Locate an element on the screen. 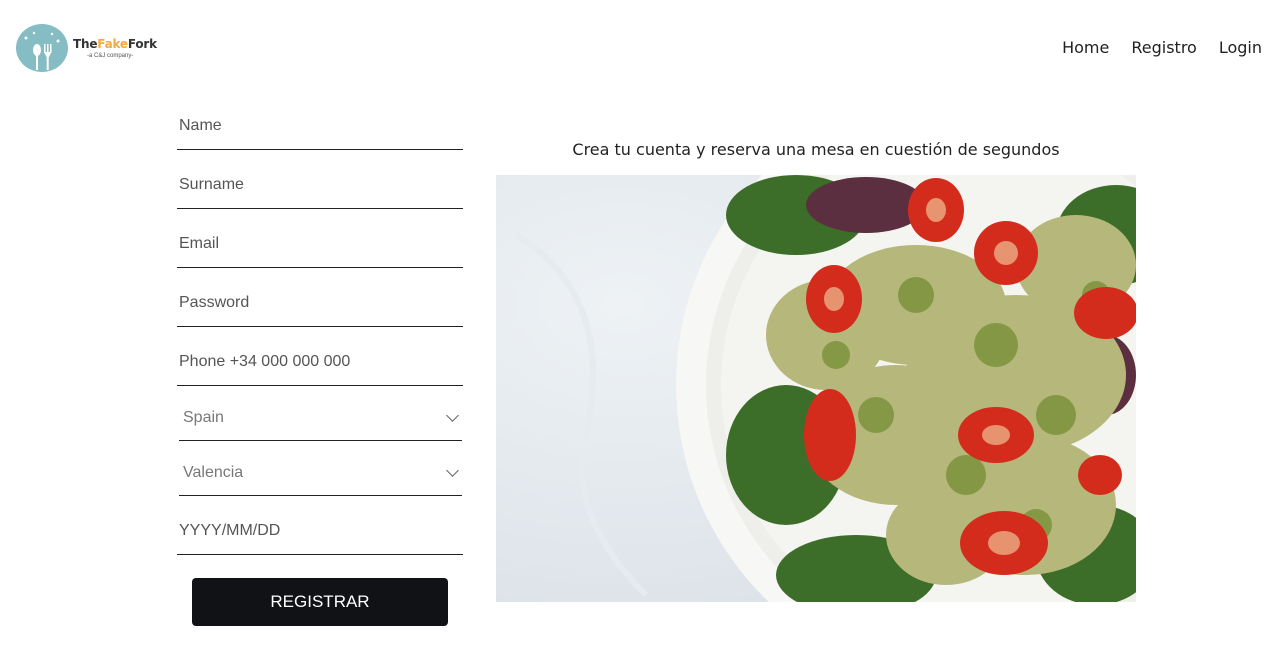 This screenshot has width=1280, height=666. brand-suffix: Fork is located at coordinates (142, 43).